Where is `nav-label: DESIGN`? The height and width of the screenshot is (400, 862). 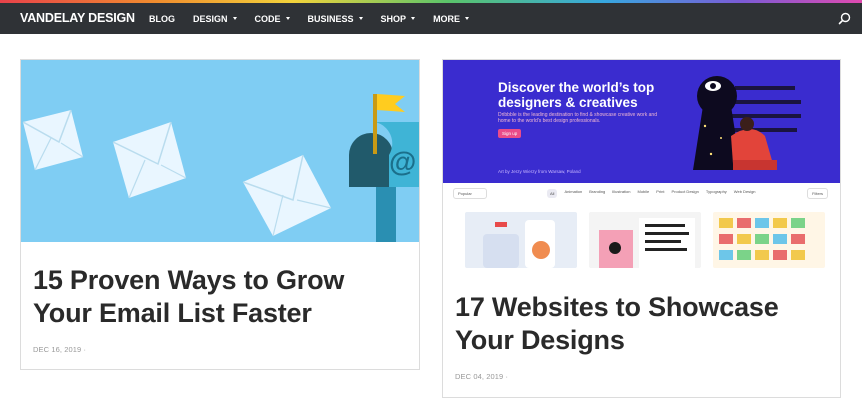
nav-label: DESIGN is located at coordinates (210, 18).